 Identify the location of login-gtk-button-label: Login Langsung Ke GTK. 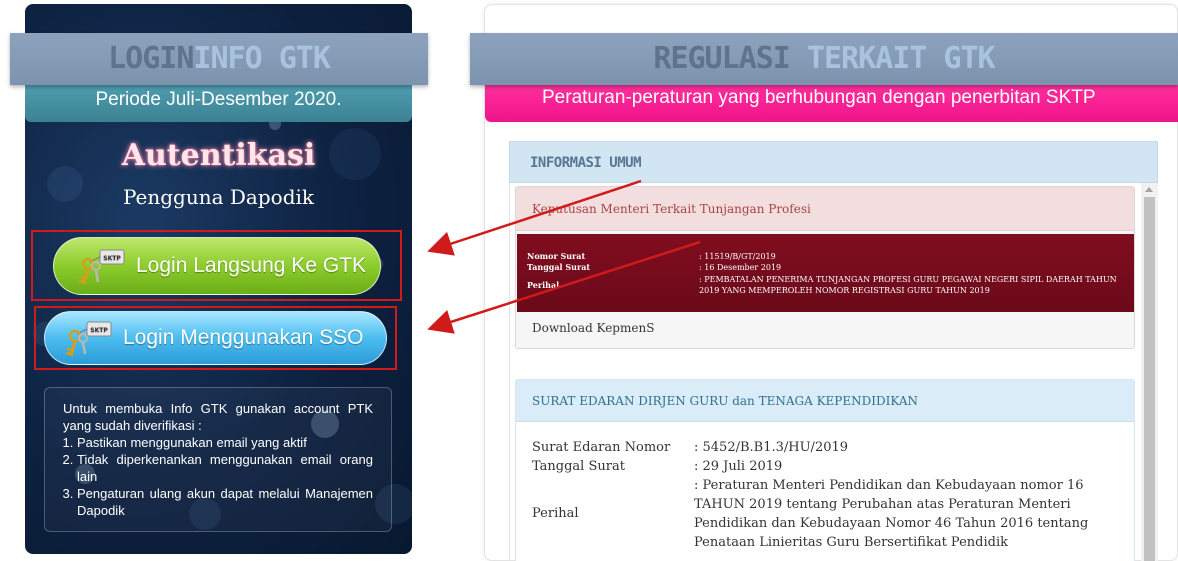
(251, 265).